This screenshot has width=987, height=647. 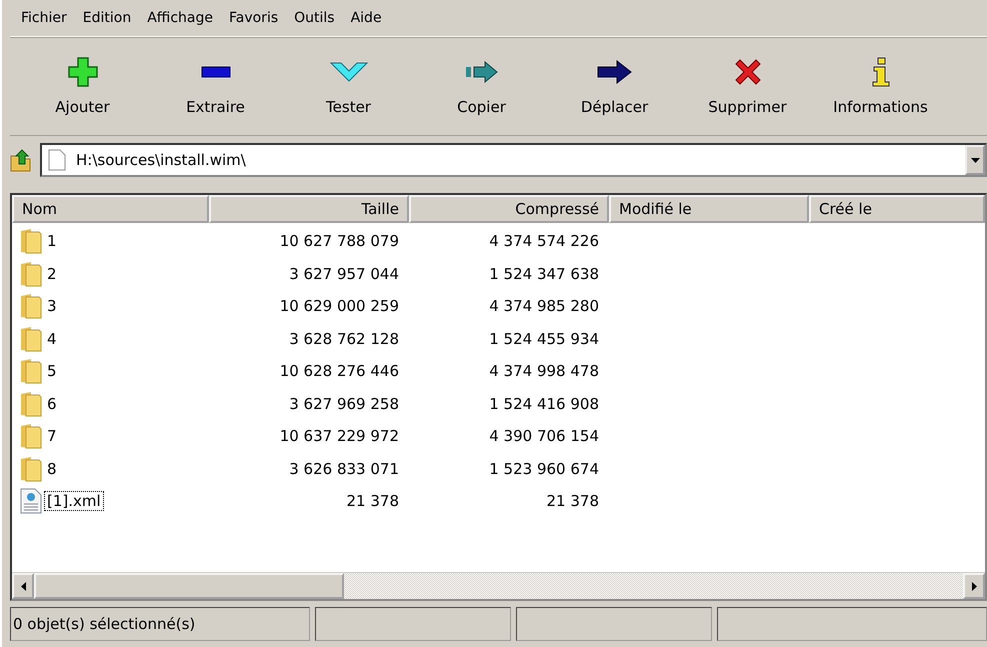 I want to click on menu-item: Favoris, so click(x=254, y=18).